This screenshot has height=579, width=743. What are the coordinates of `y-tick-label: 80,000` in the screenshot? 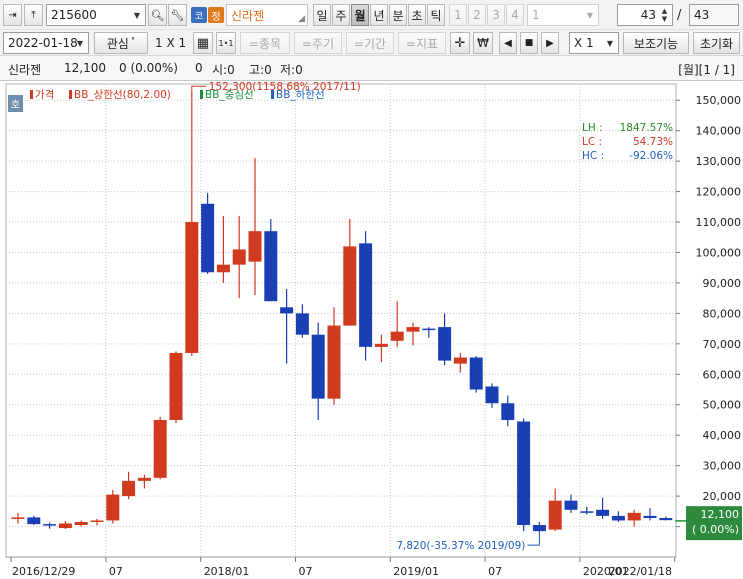 It's located at (722, 313).